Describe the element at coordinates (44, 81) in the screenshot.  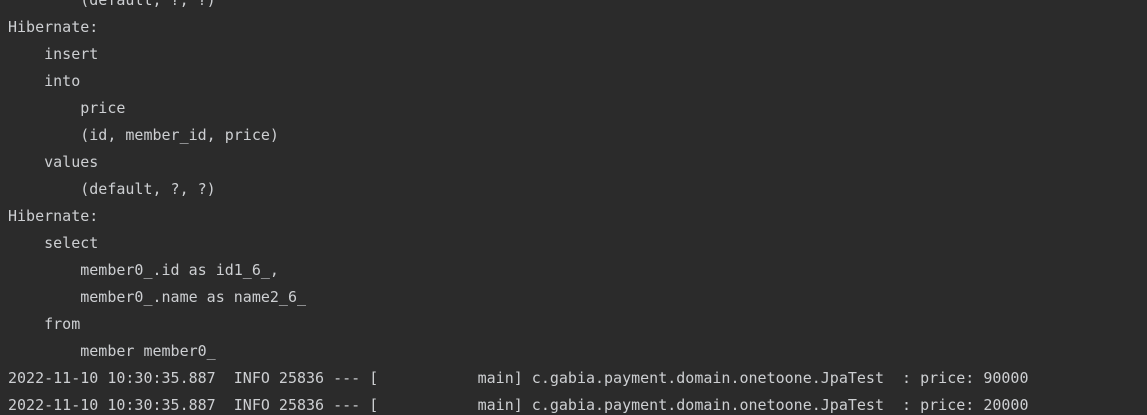
I see `console-line: into` at that location.